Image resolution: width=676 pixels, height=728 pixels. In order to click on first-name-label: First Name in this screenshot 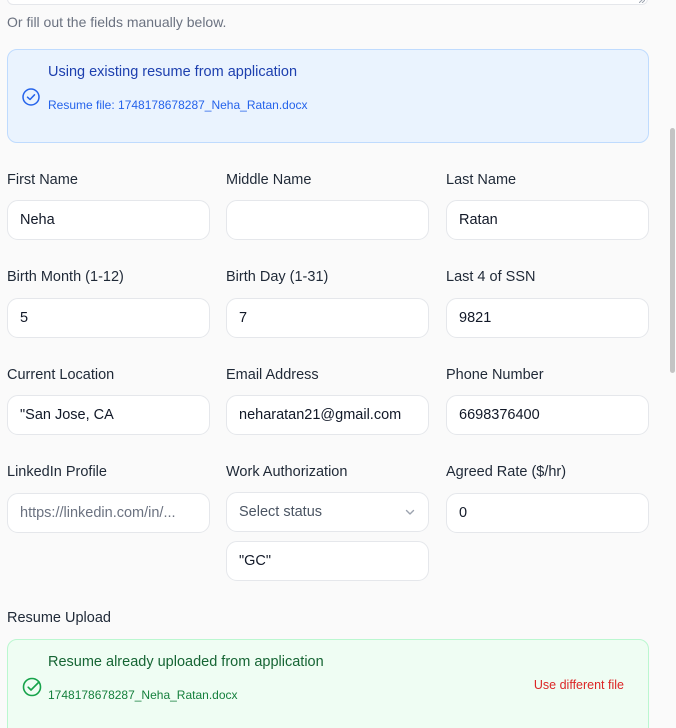, I will do `click(42, 180)`.